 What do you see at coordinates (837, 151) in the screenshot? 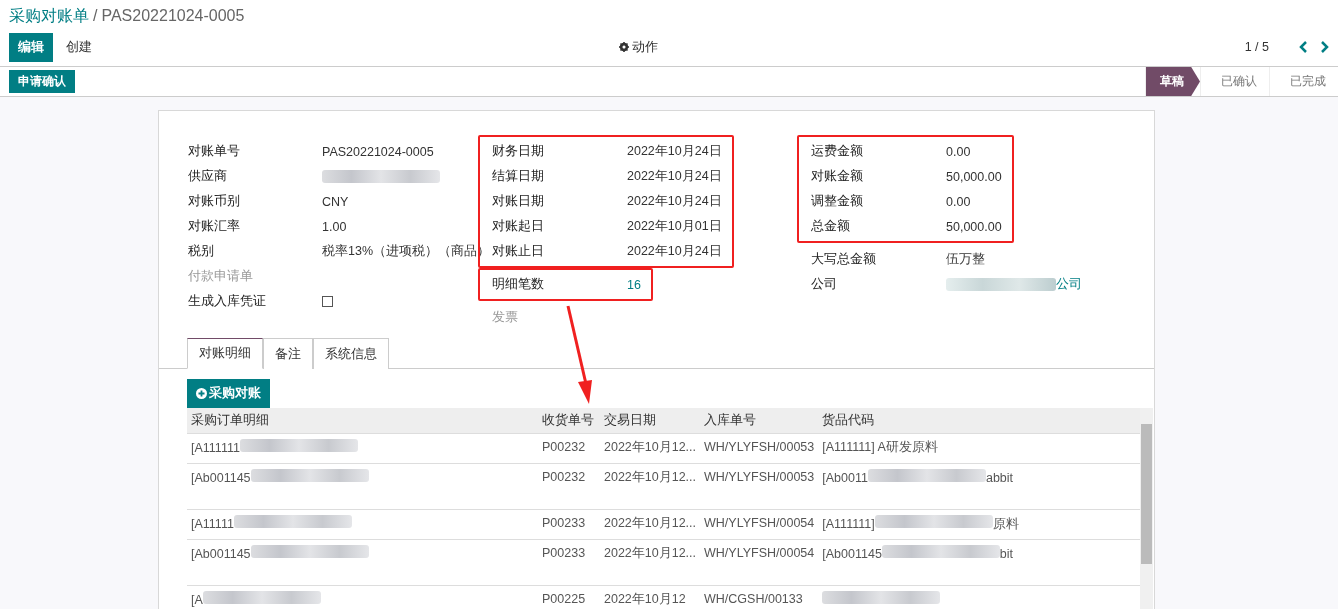
I see `field-label: 运费金额` at bounding box center [837, 151].